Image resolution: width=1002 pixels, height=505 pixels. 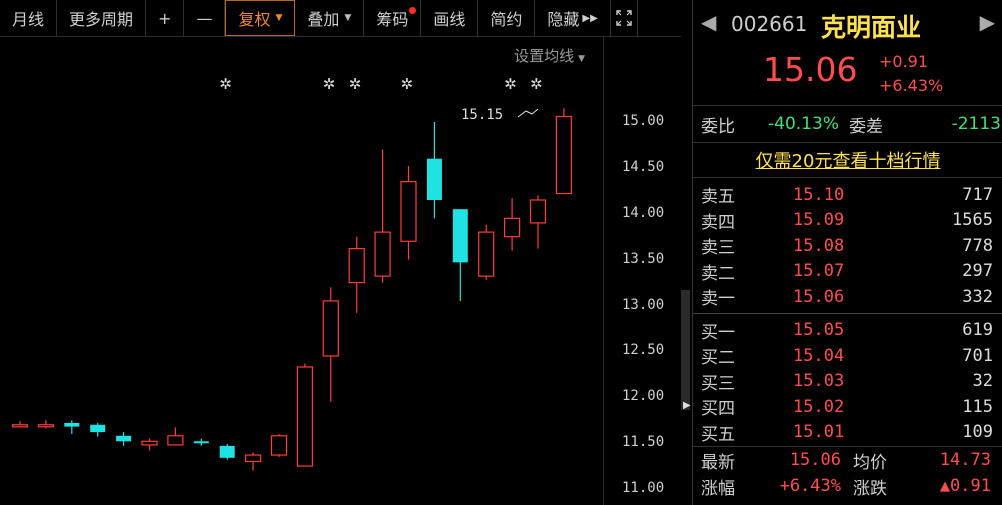 I want to click on weicha-value: -2113, so click(x=976, y=124).